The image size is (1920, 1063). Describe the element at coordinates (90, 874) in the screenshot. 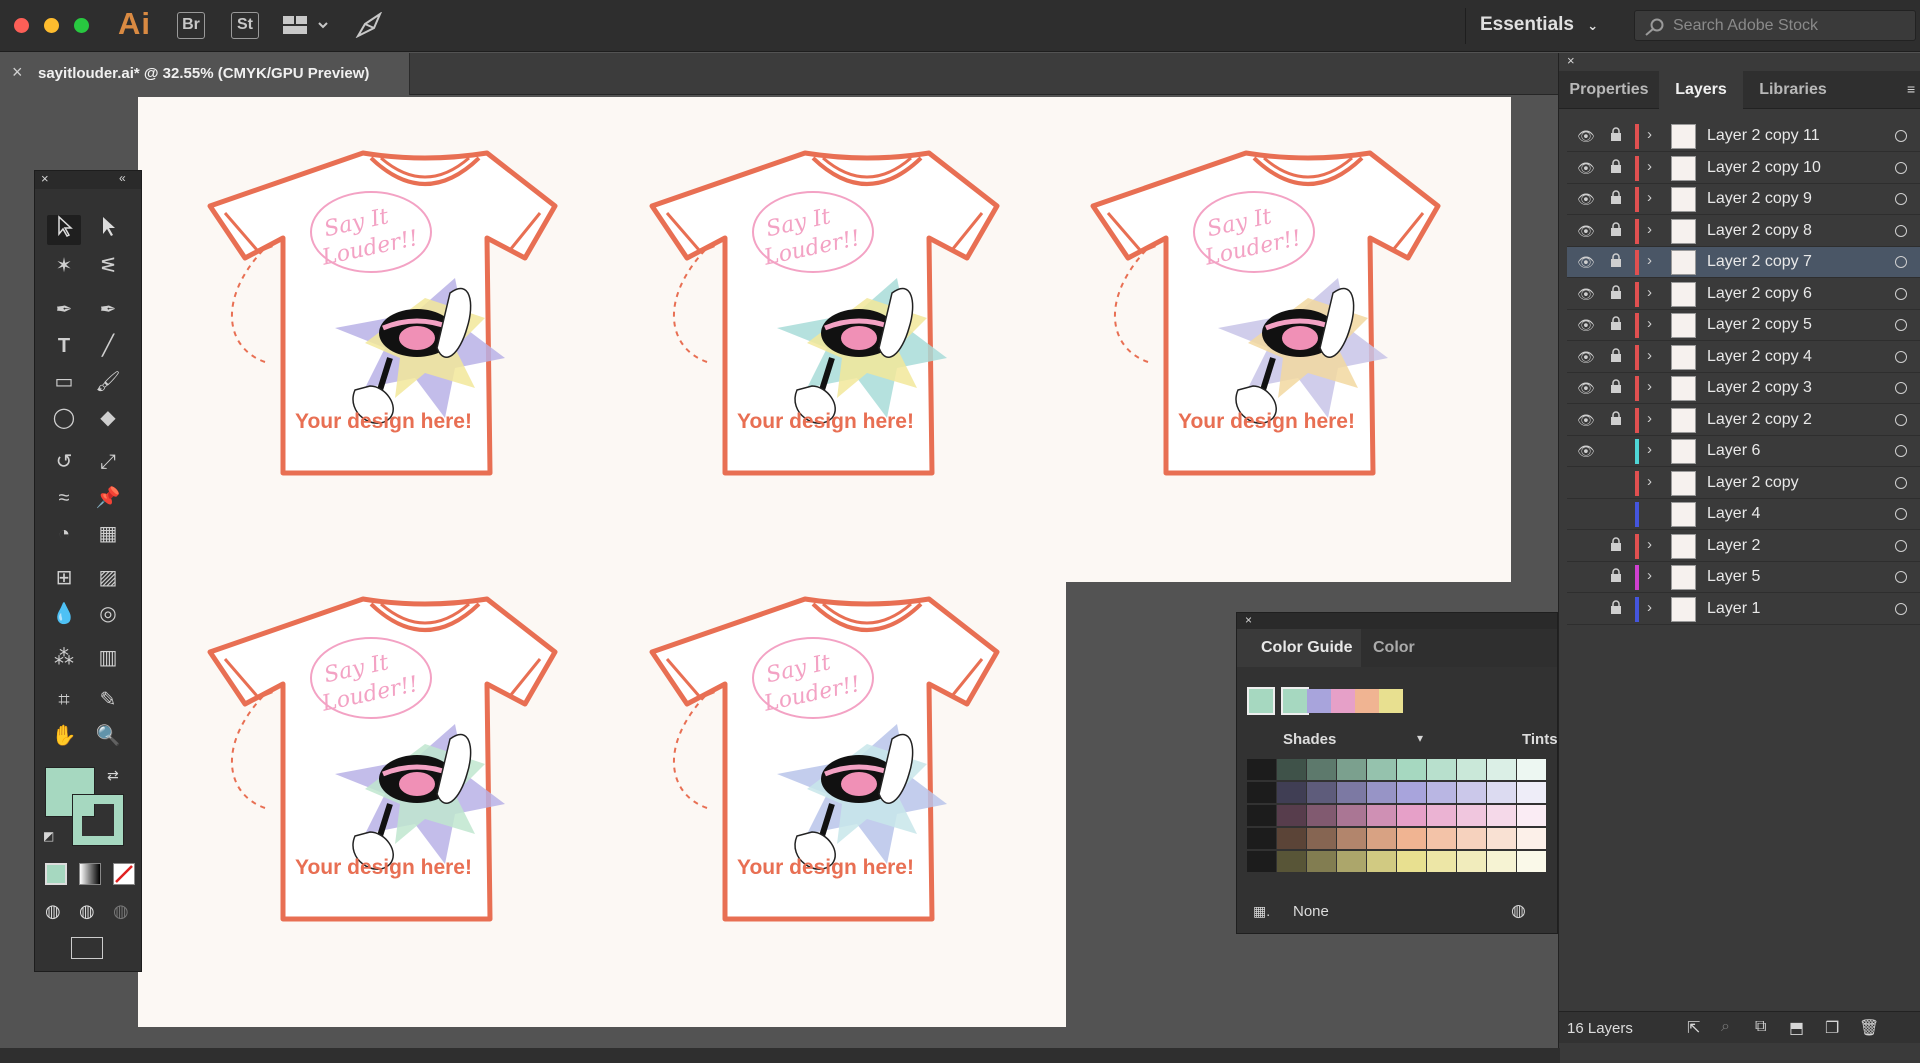

I see `gradient-mode-icon` at that location.